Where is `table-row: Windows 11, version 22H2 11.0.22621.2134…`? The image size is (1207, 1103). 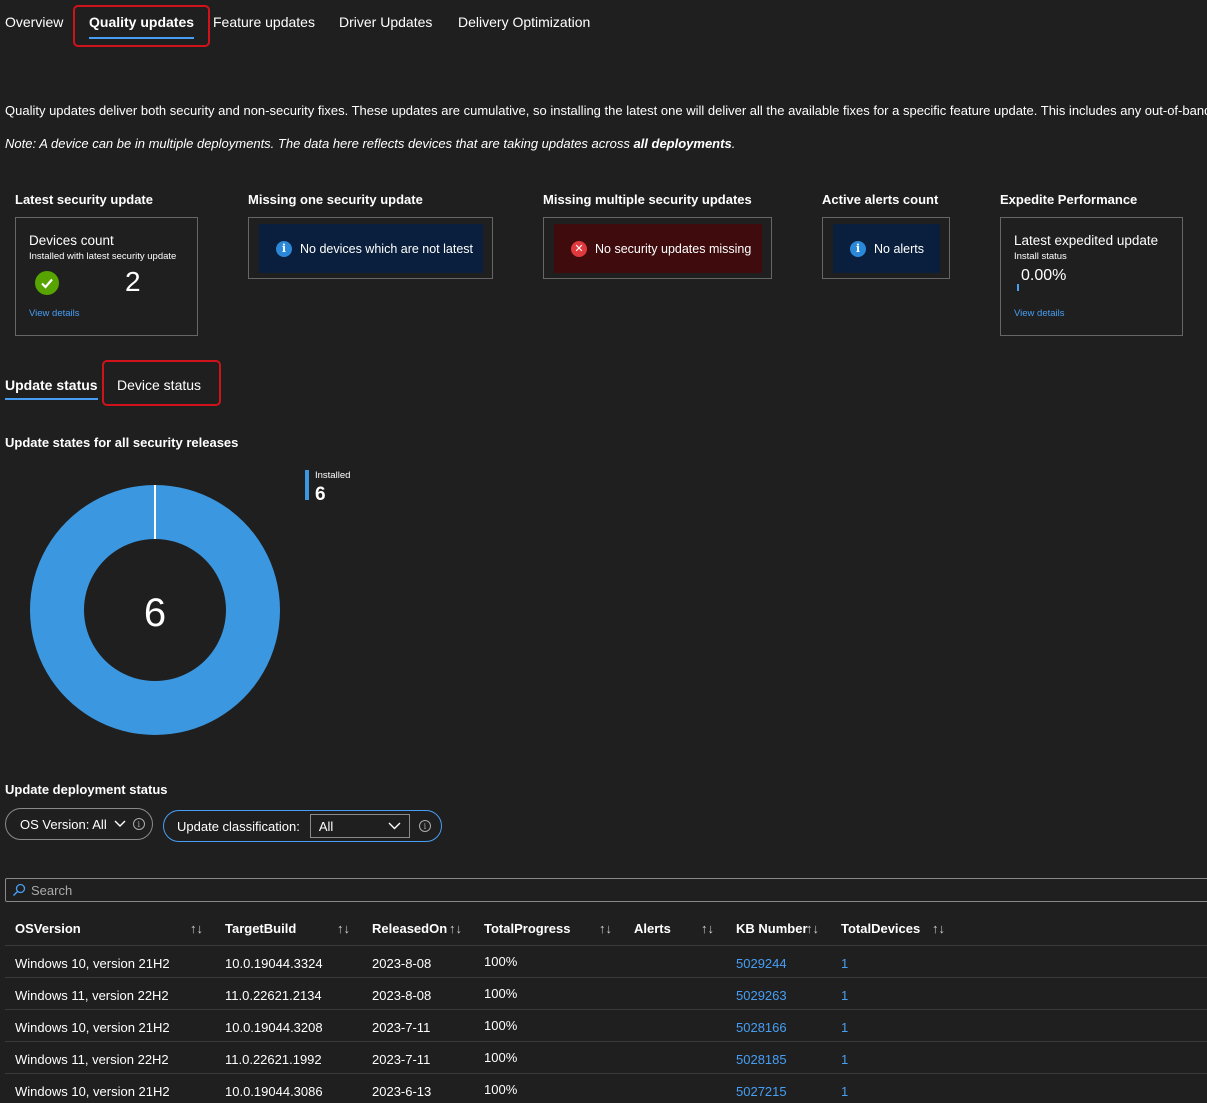 table-row: Windows 11, version 22H2 11.0.22621.2134… is located at coordinates (606, 993).